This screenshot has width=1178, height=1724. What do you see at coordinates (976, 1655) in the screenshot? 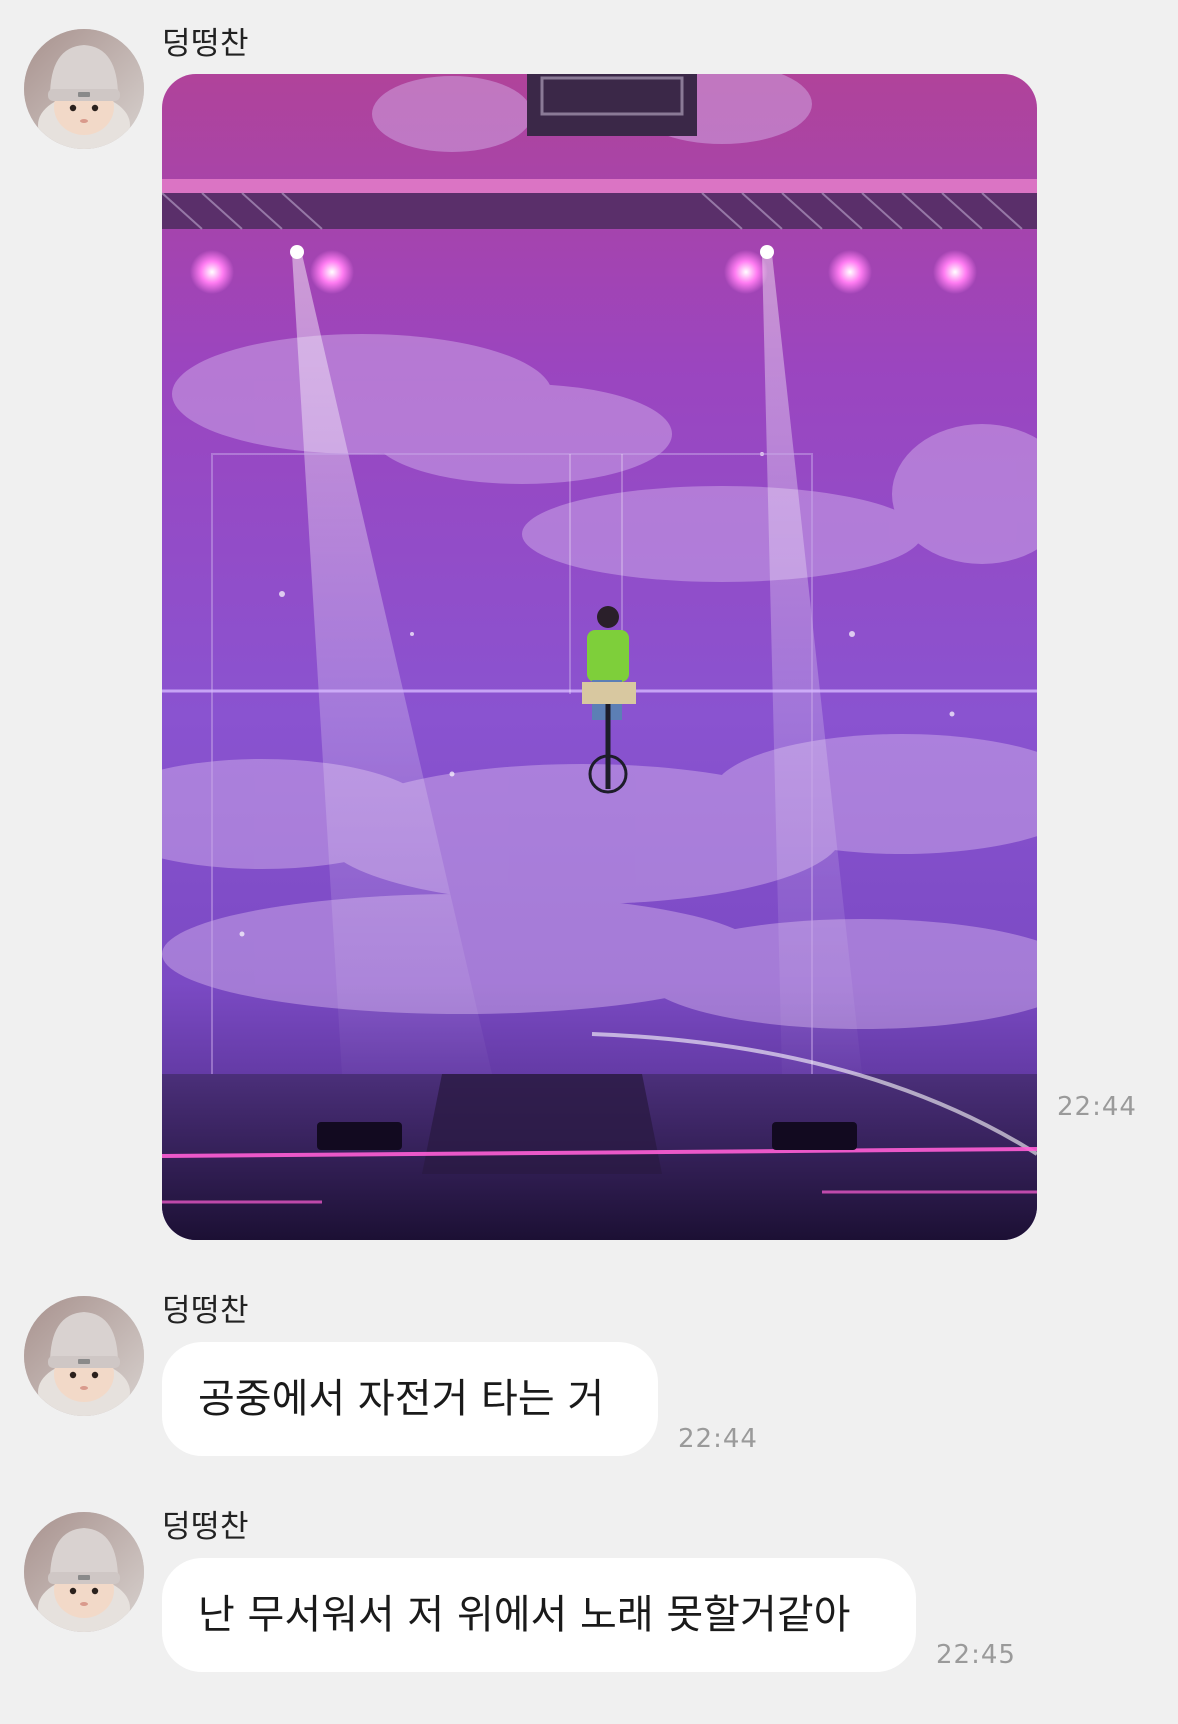
I see `message-time: 22:45` at bounding box center [976, 1655].